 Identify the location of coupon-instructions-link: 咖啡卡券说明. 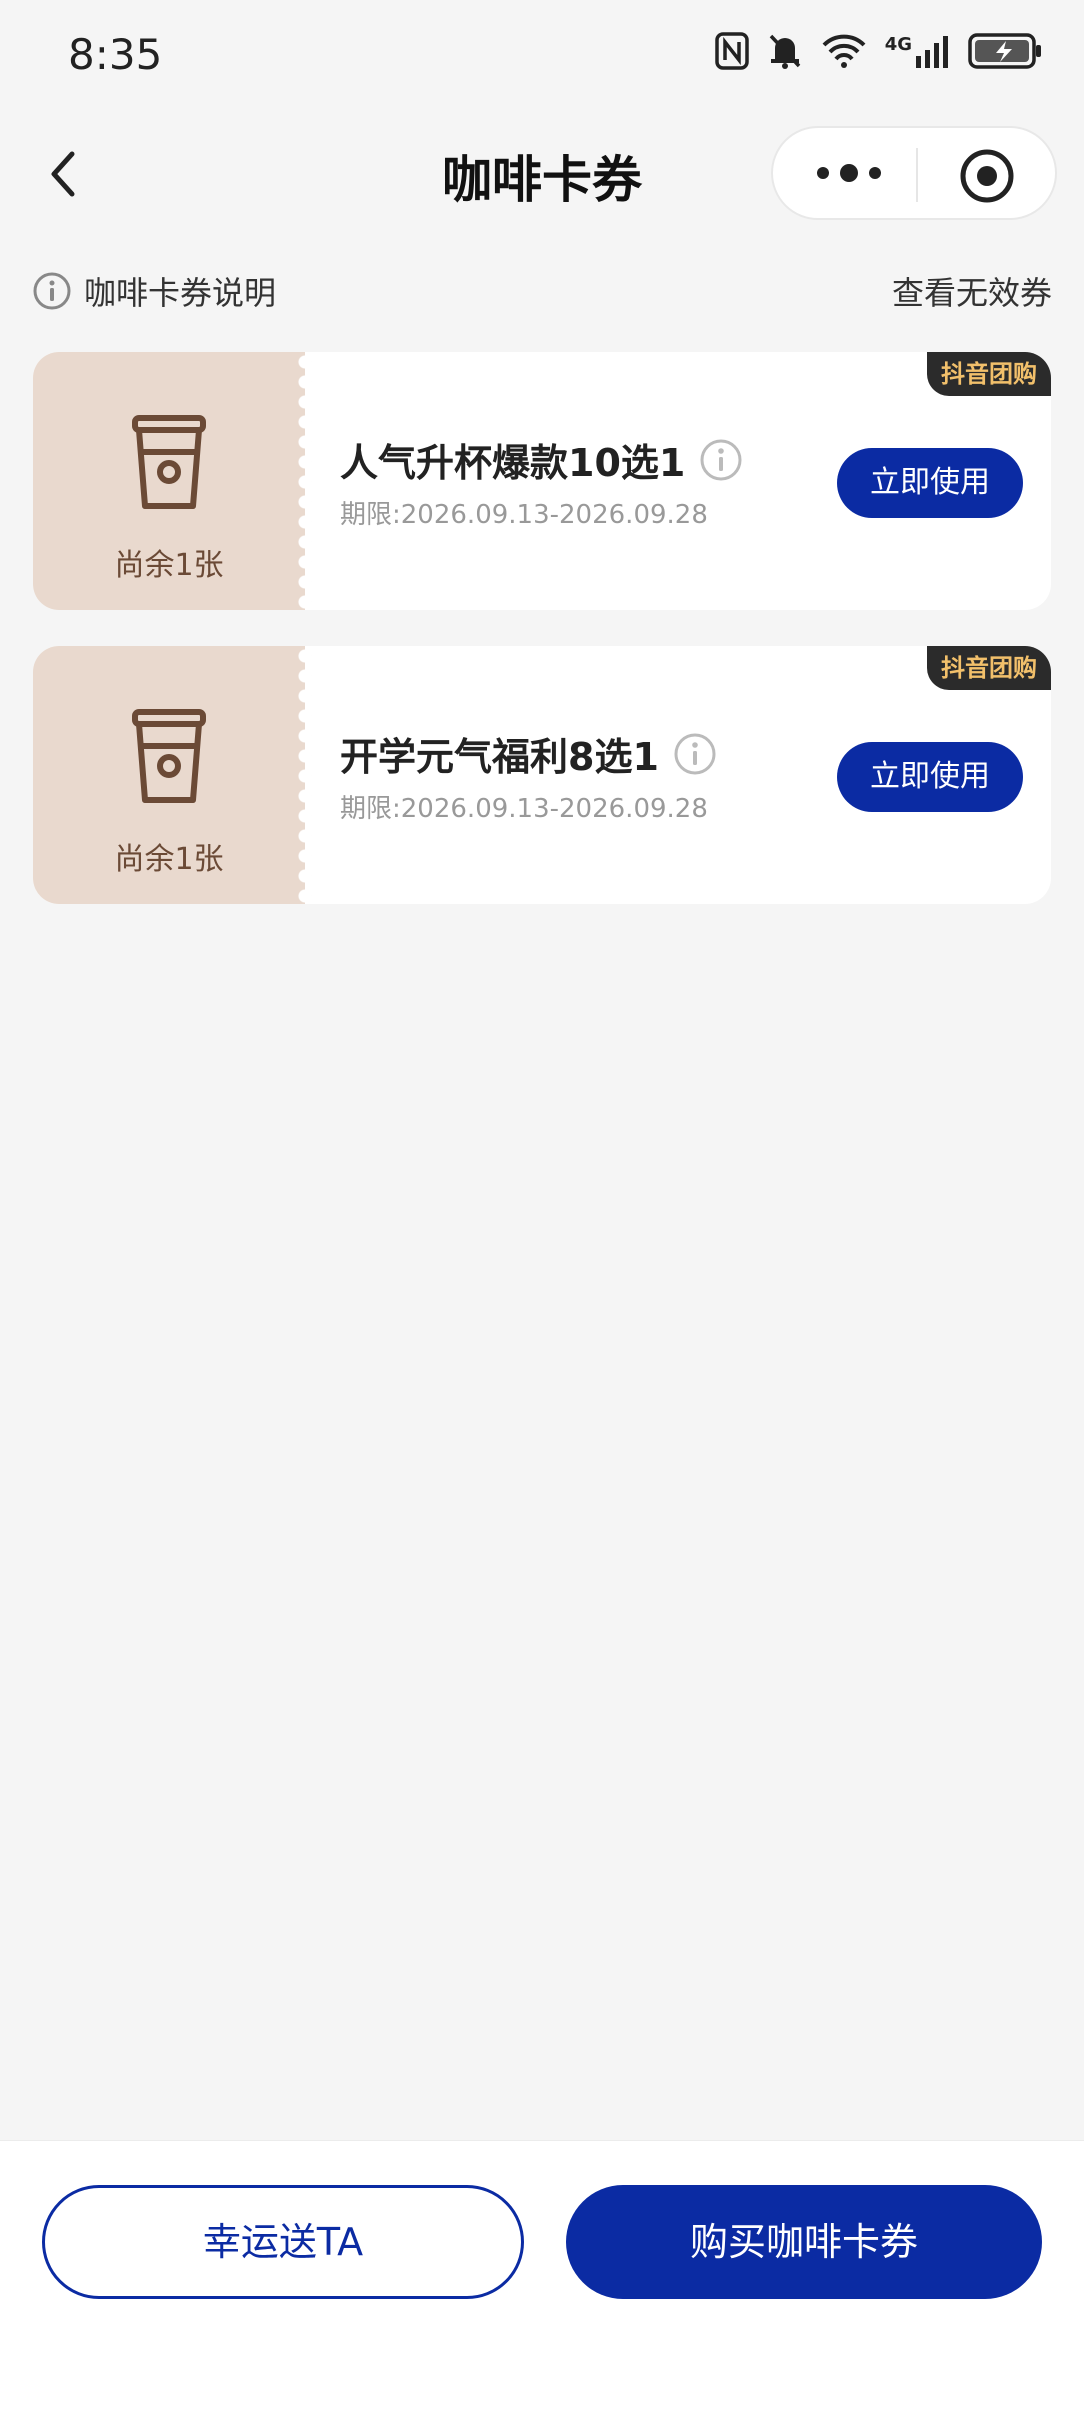
(154, 291).